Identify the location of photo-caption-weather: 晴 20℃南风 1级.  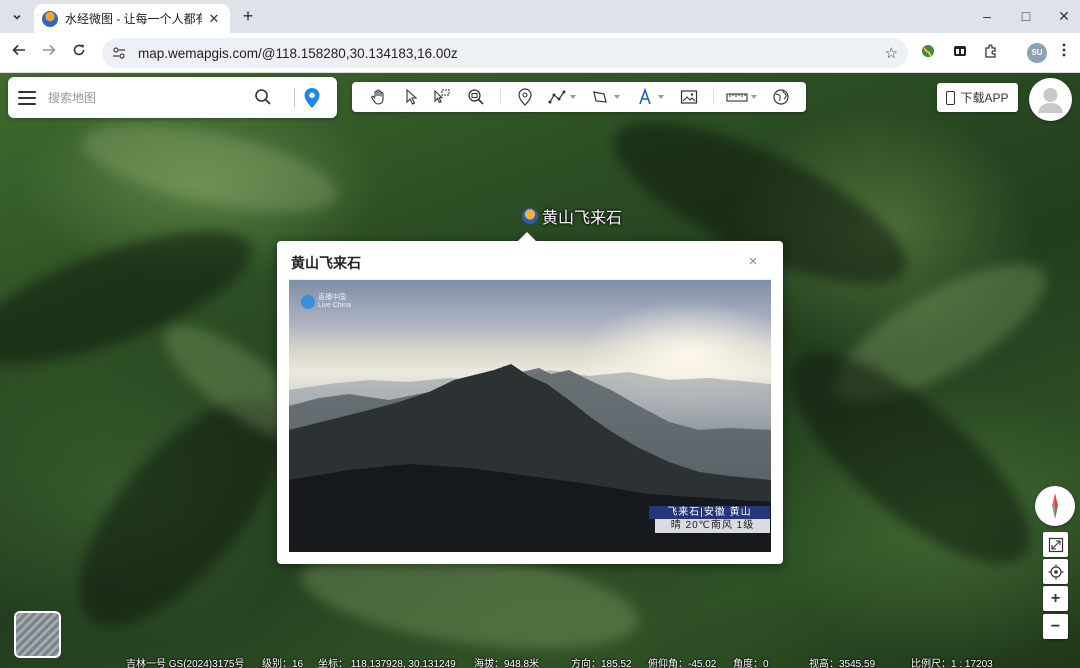
(712, 526).